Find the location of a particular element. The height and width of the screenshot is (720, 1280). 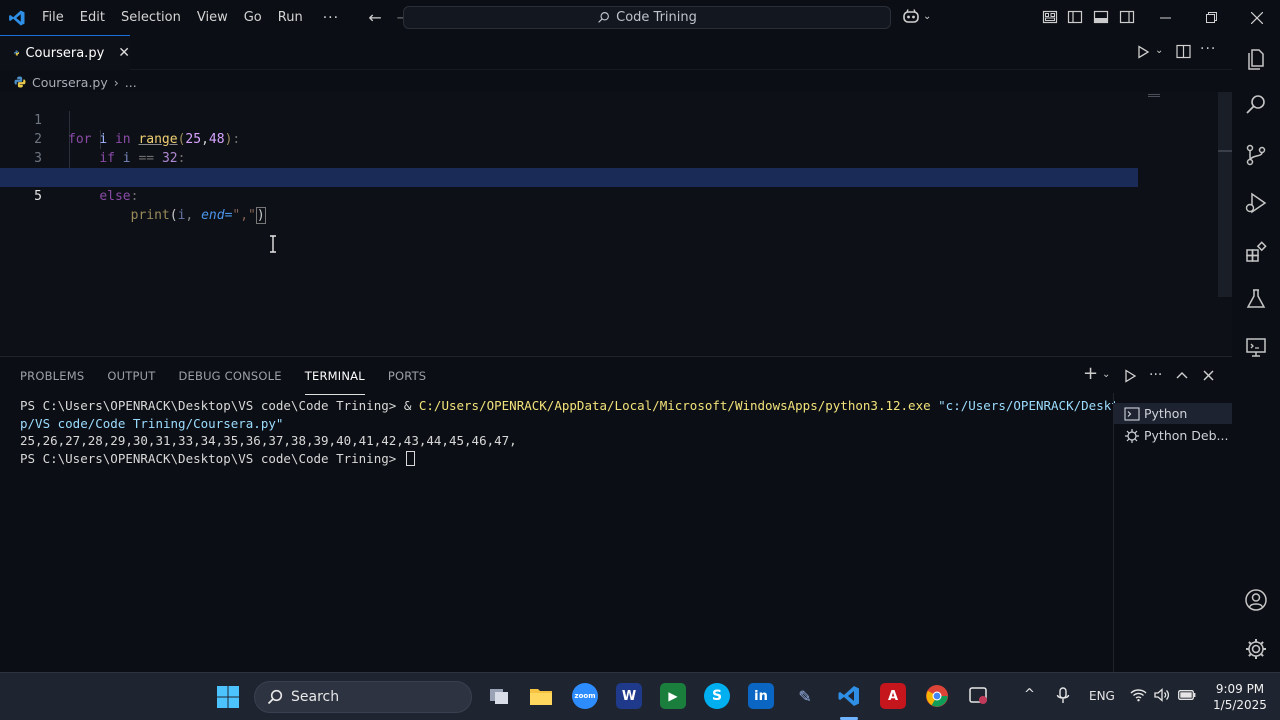

command-center-search: Code Trining is located at coordinates (647, 17).